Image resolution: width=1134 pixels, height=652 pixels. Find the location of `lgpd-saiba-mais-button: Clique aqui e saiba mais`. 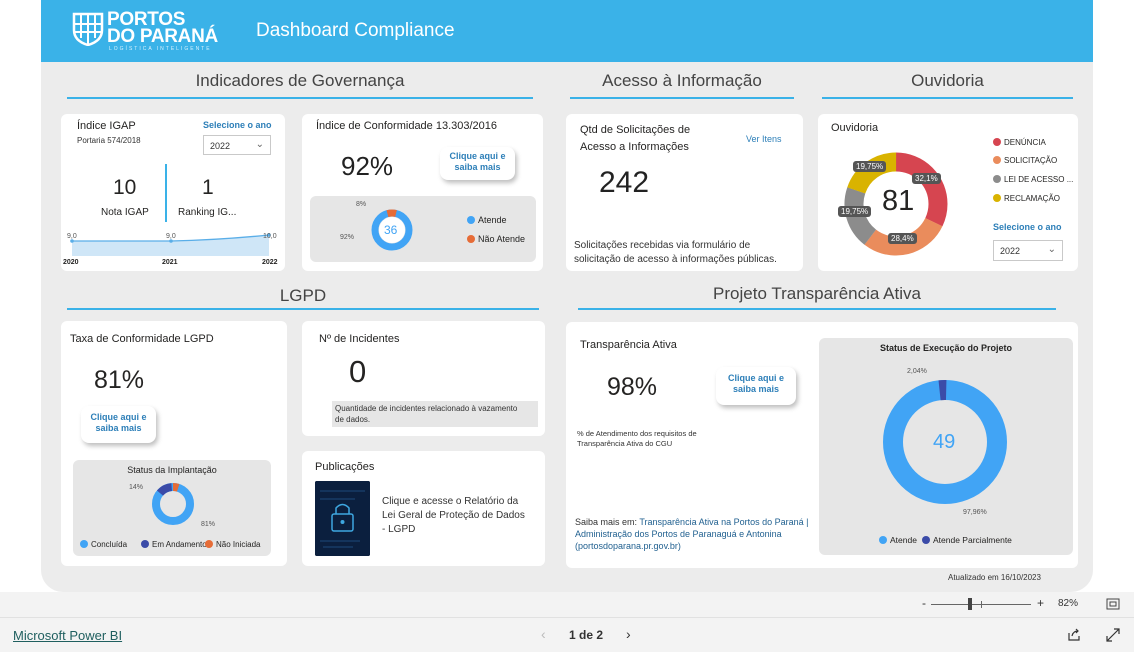

lgpd-saiba-mais-button: Clique aqui e saiba mais is located at coordinates (118, 424).